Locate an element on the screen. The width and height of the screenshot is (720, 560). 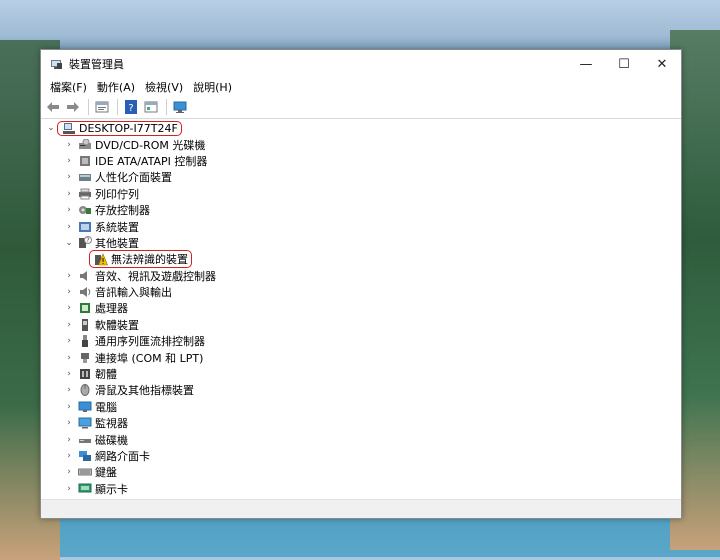
computer-name-label: DESKTOP-I77T24F is located at coordinates (128, 128).